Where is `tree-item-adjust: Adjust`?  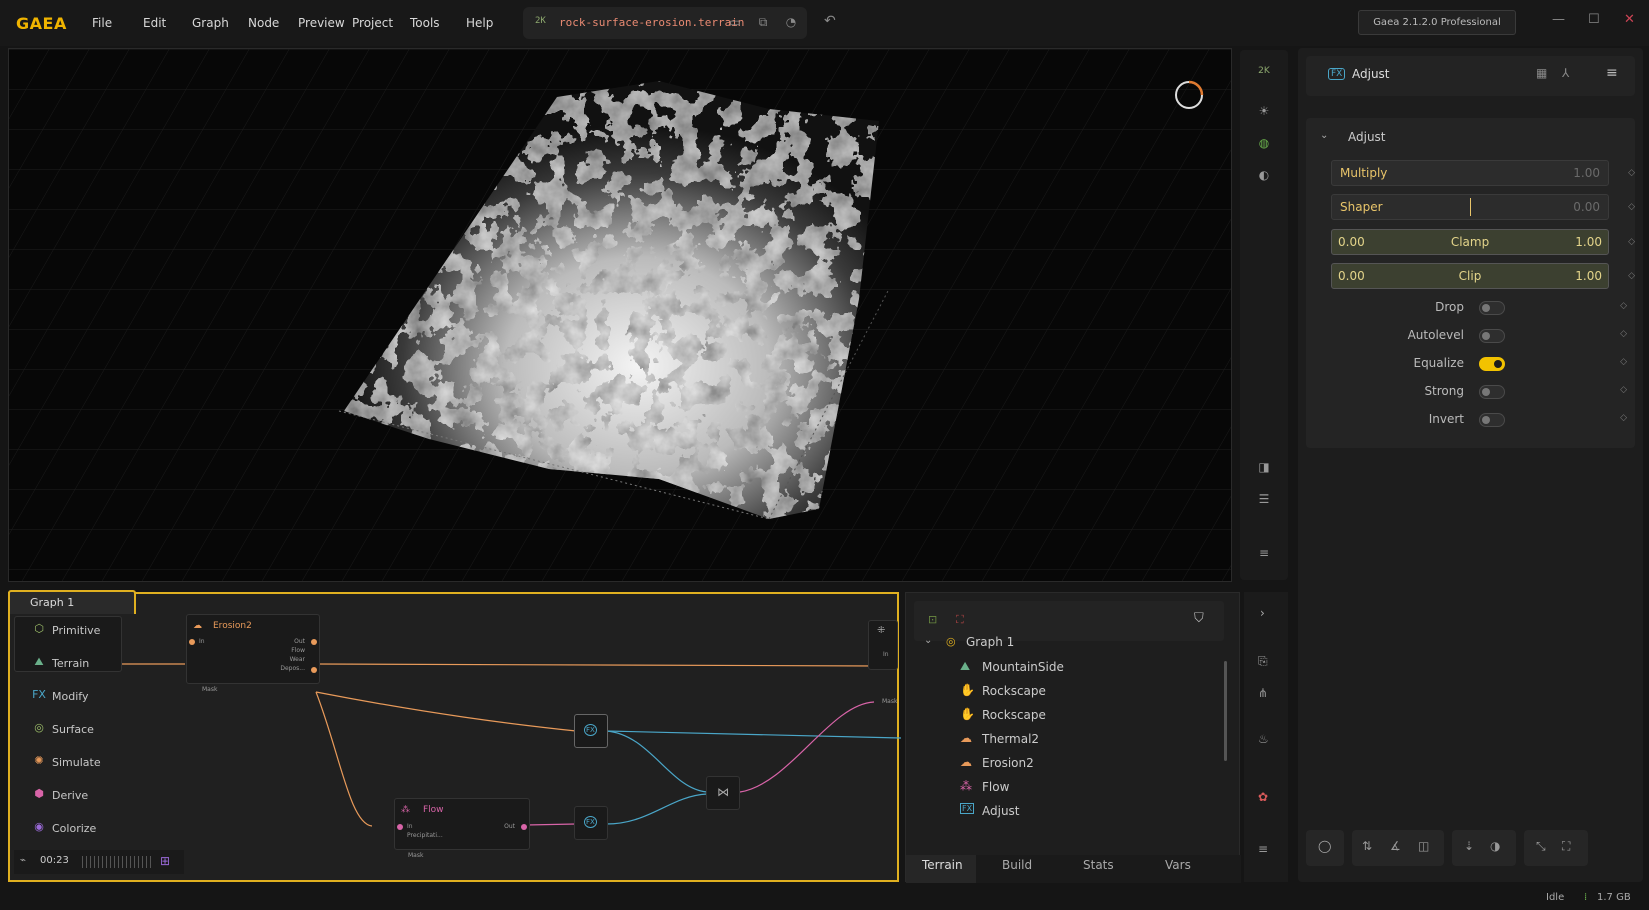
tree-item-adjust: Adjust is located at coordinates (1001, 811).